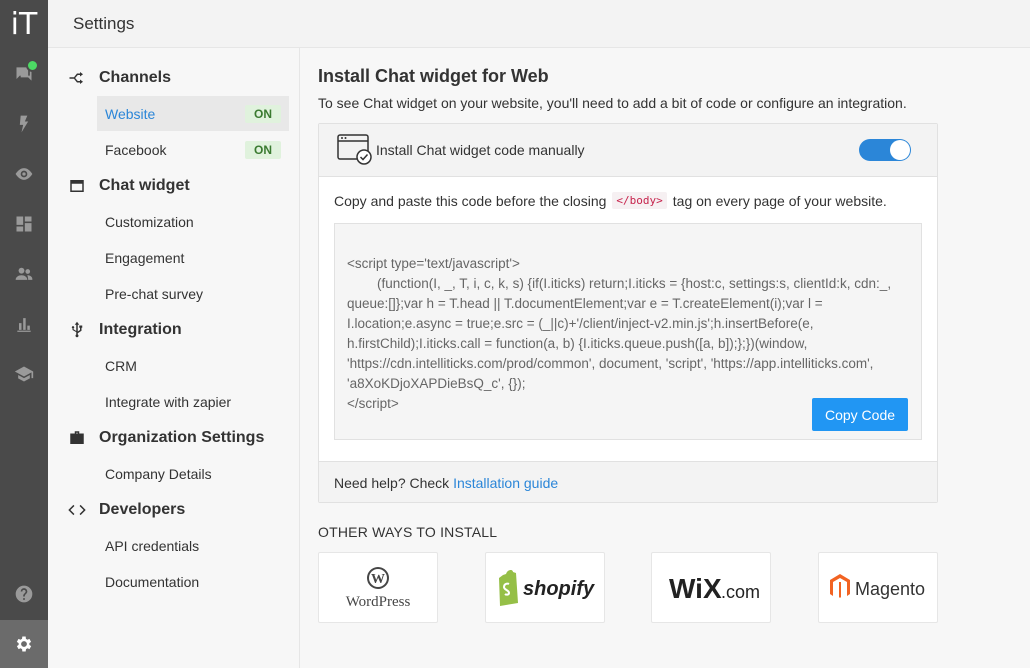 The image size is (1030, 668). I want to click on nav-item-documentation: Documentation, so click(193, 581).